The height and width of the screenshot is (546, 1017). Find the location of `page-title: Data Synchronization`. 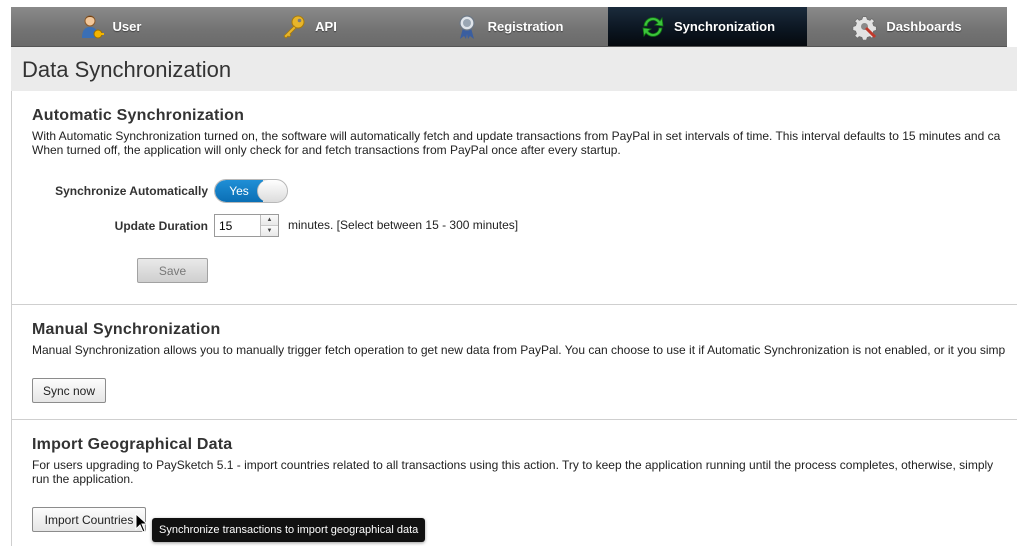

page-title: Data Synchronization is located at coordinates (127, 69).